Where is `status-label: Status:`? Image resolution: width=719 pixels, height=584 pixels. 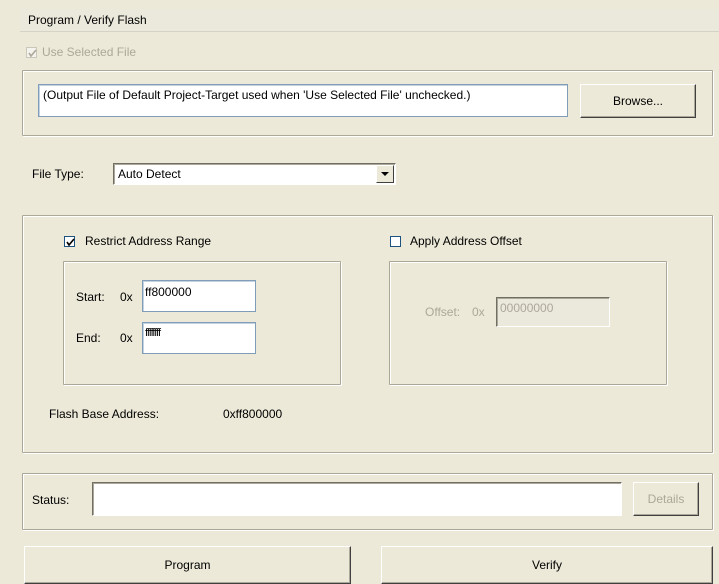
status-label: Status: is located at coordinates (51, 500).